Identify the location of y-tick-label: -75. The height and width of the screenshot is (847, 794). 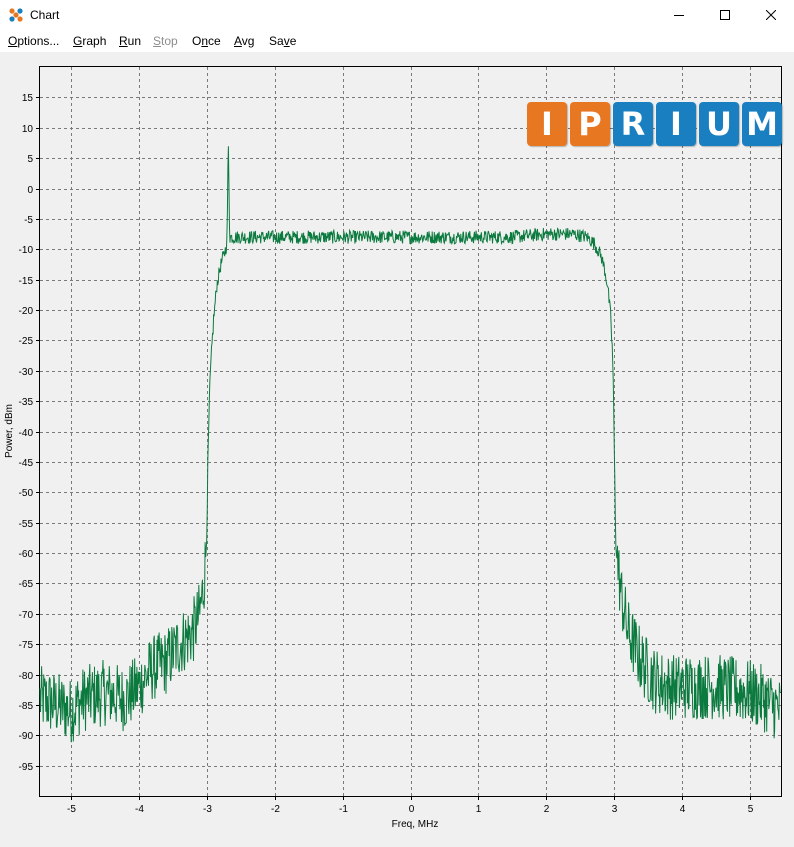
(26, 645).